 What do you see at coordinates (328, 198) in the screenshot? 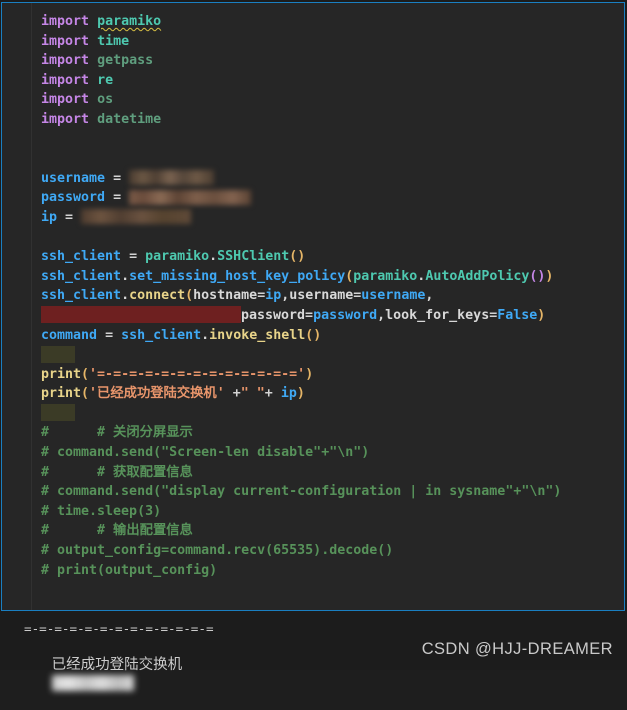
I see `code-line: password =` at bounding box center [328, 198].